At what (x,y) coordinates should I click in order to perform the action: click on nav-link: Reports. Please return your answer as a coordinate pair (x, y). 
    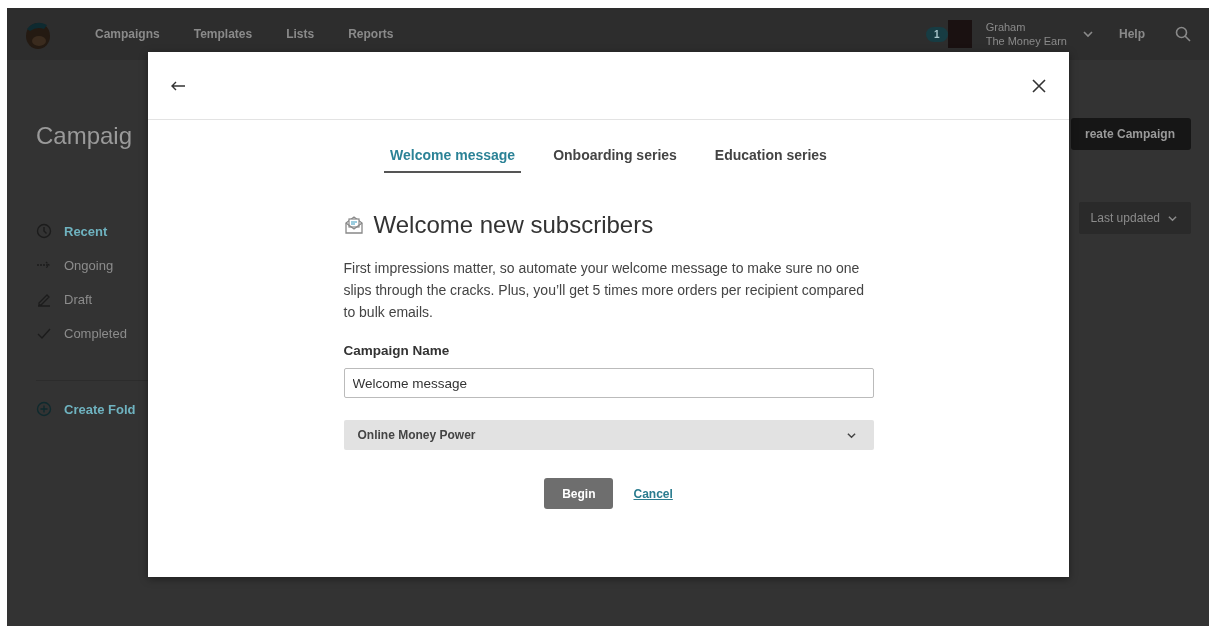
    Looking at the image, I should click on (371, 34).